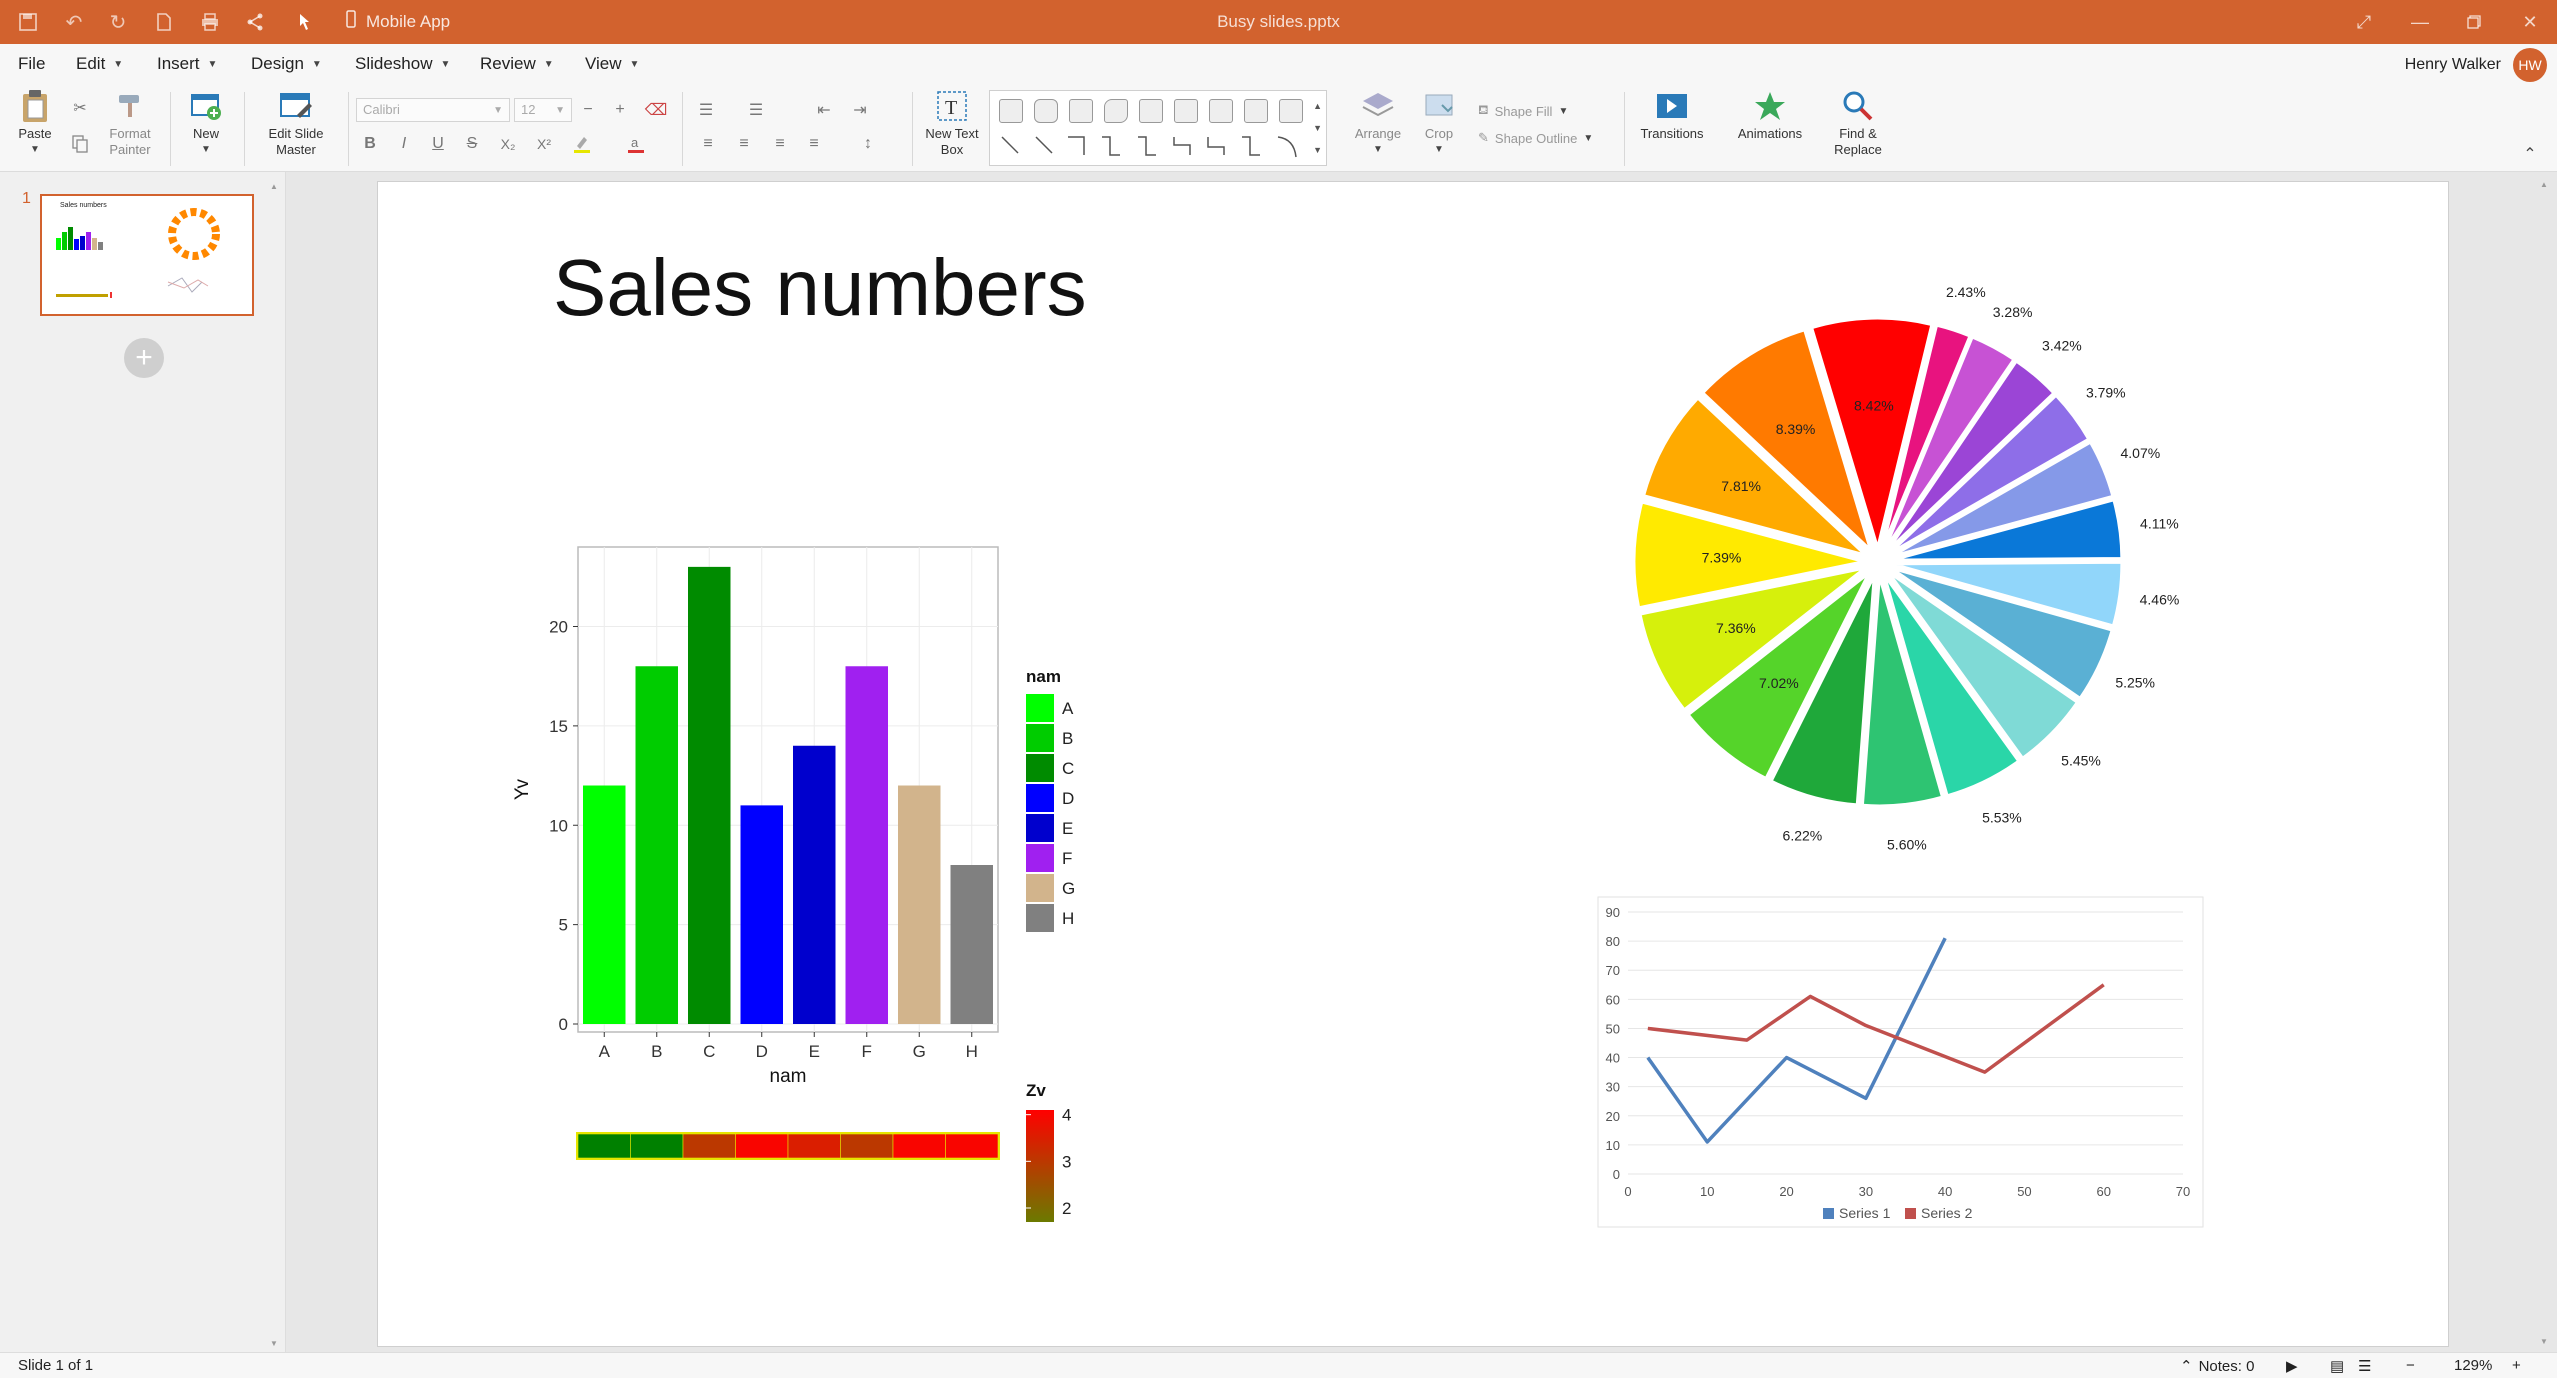  I want to click on heatmap-chart: Zv 2 3 4, so click(774, 1166).